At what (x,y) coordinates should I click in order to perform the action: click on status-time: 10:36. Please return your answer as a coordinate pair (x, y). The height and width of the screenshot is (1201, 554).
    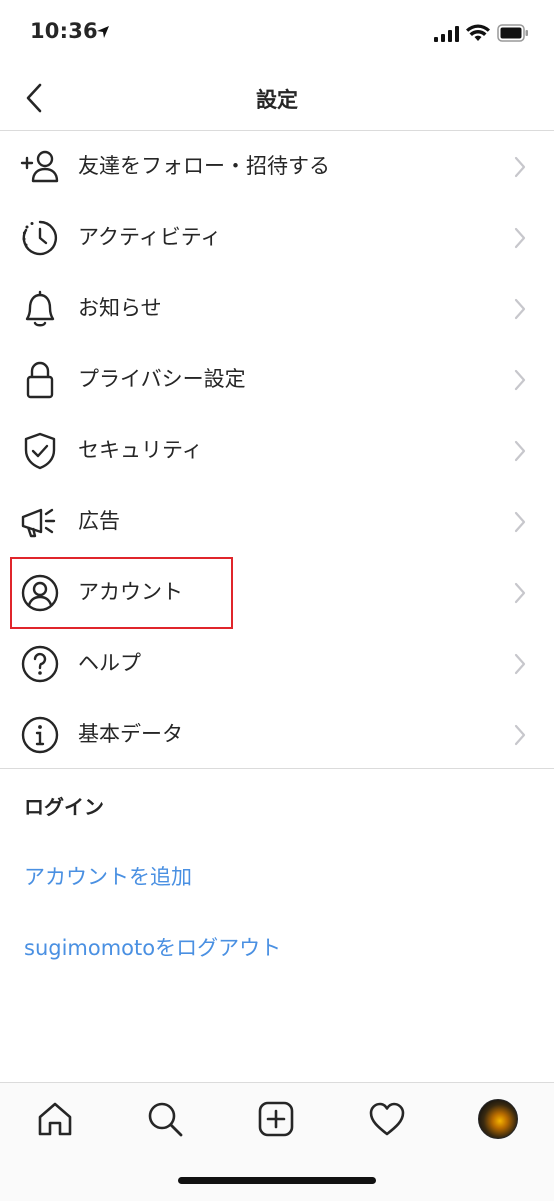
    Looking at the image, I should click on (64, 31).